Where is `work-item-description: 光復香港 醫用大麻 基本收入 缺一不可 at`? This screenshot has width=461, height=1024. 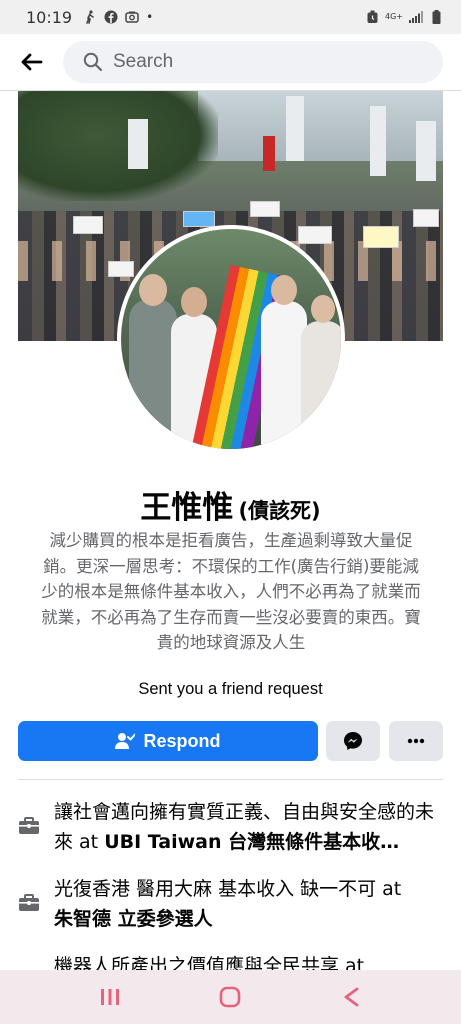
work-item-description: 光復香港 醫用大麻 基本收入 缺一不可 at is located at coordinates (228, 889).